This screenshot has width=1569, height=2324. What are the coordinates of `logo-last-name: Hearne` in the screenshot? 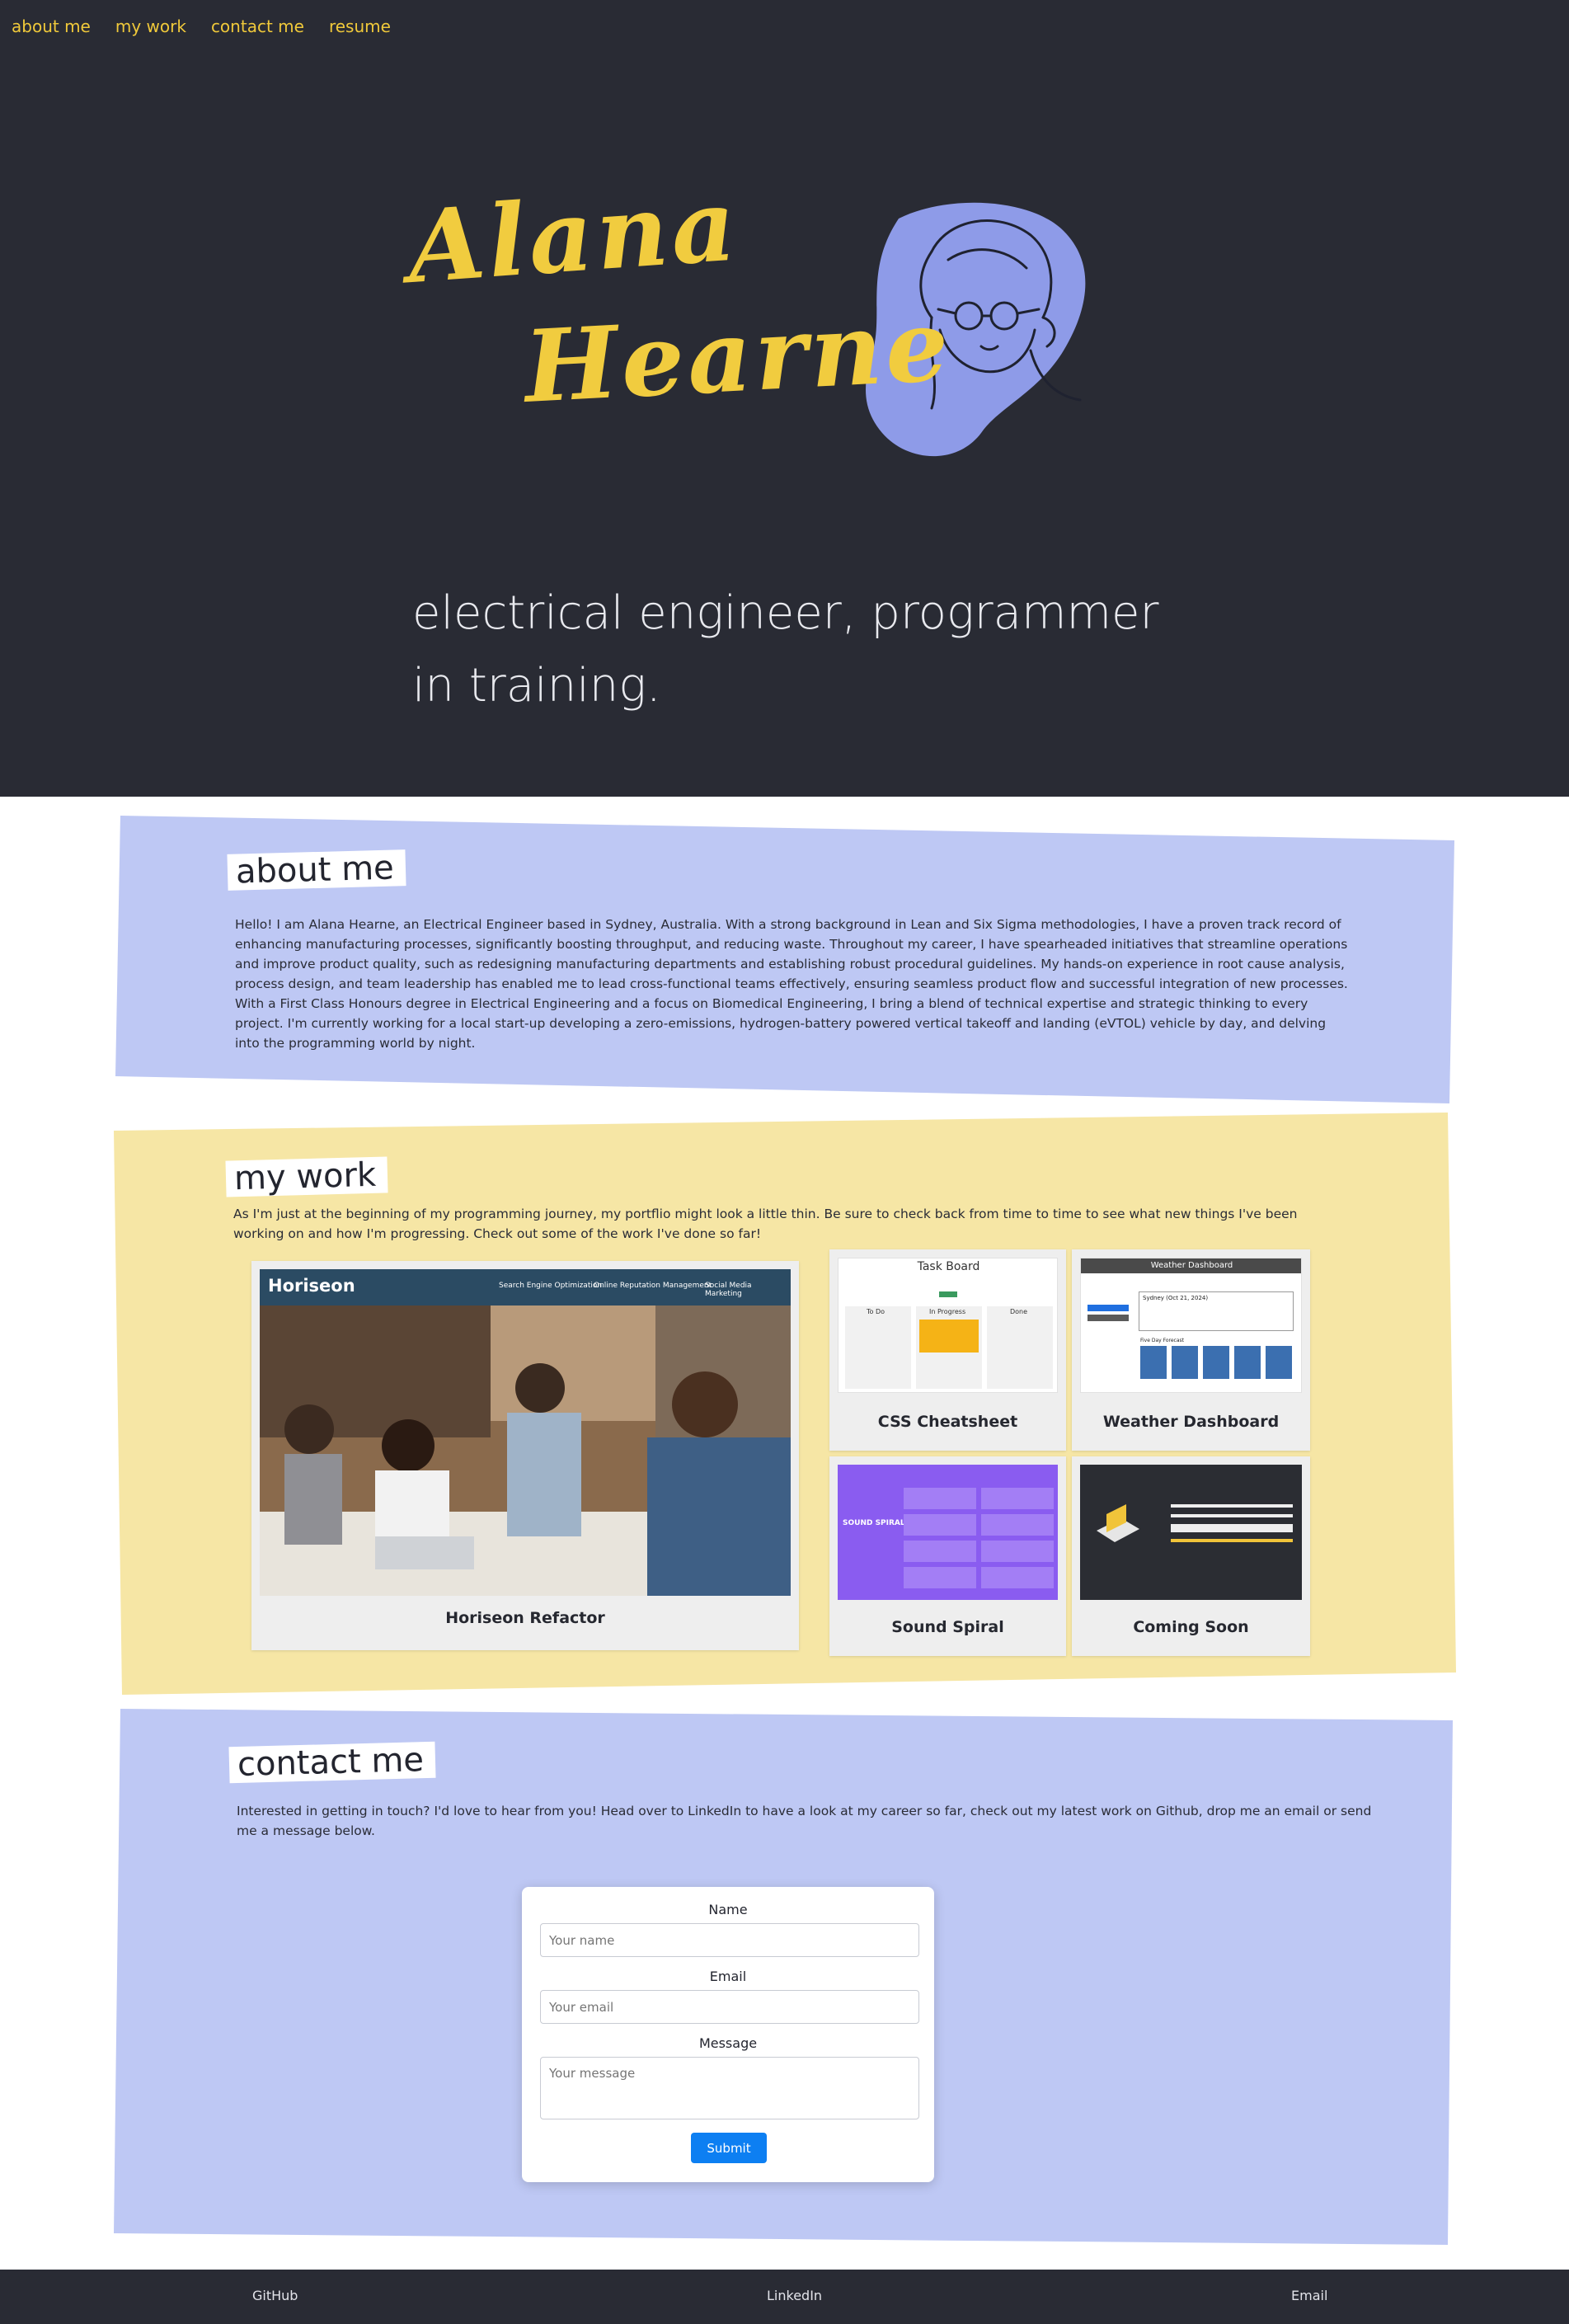 It's located at (738, 357).